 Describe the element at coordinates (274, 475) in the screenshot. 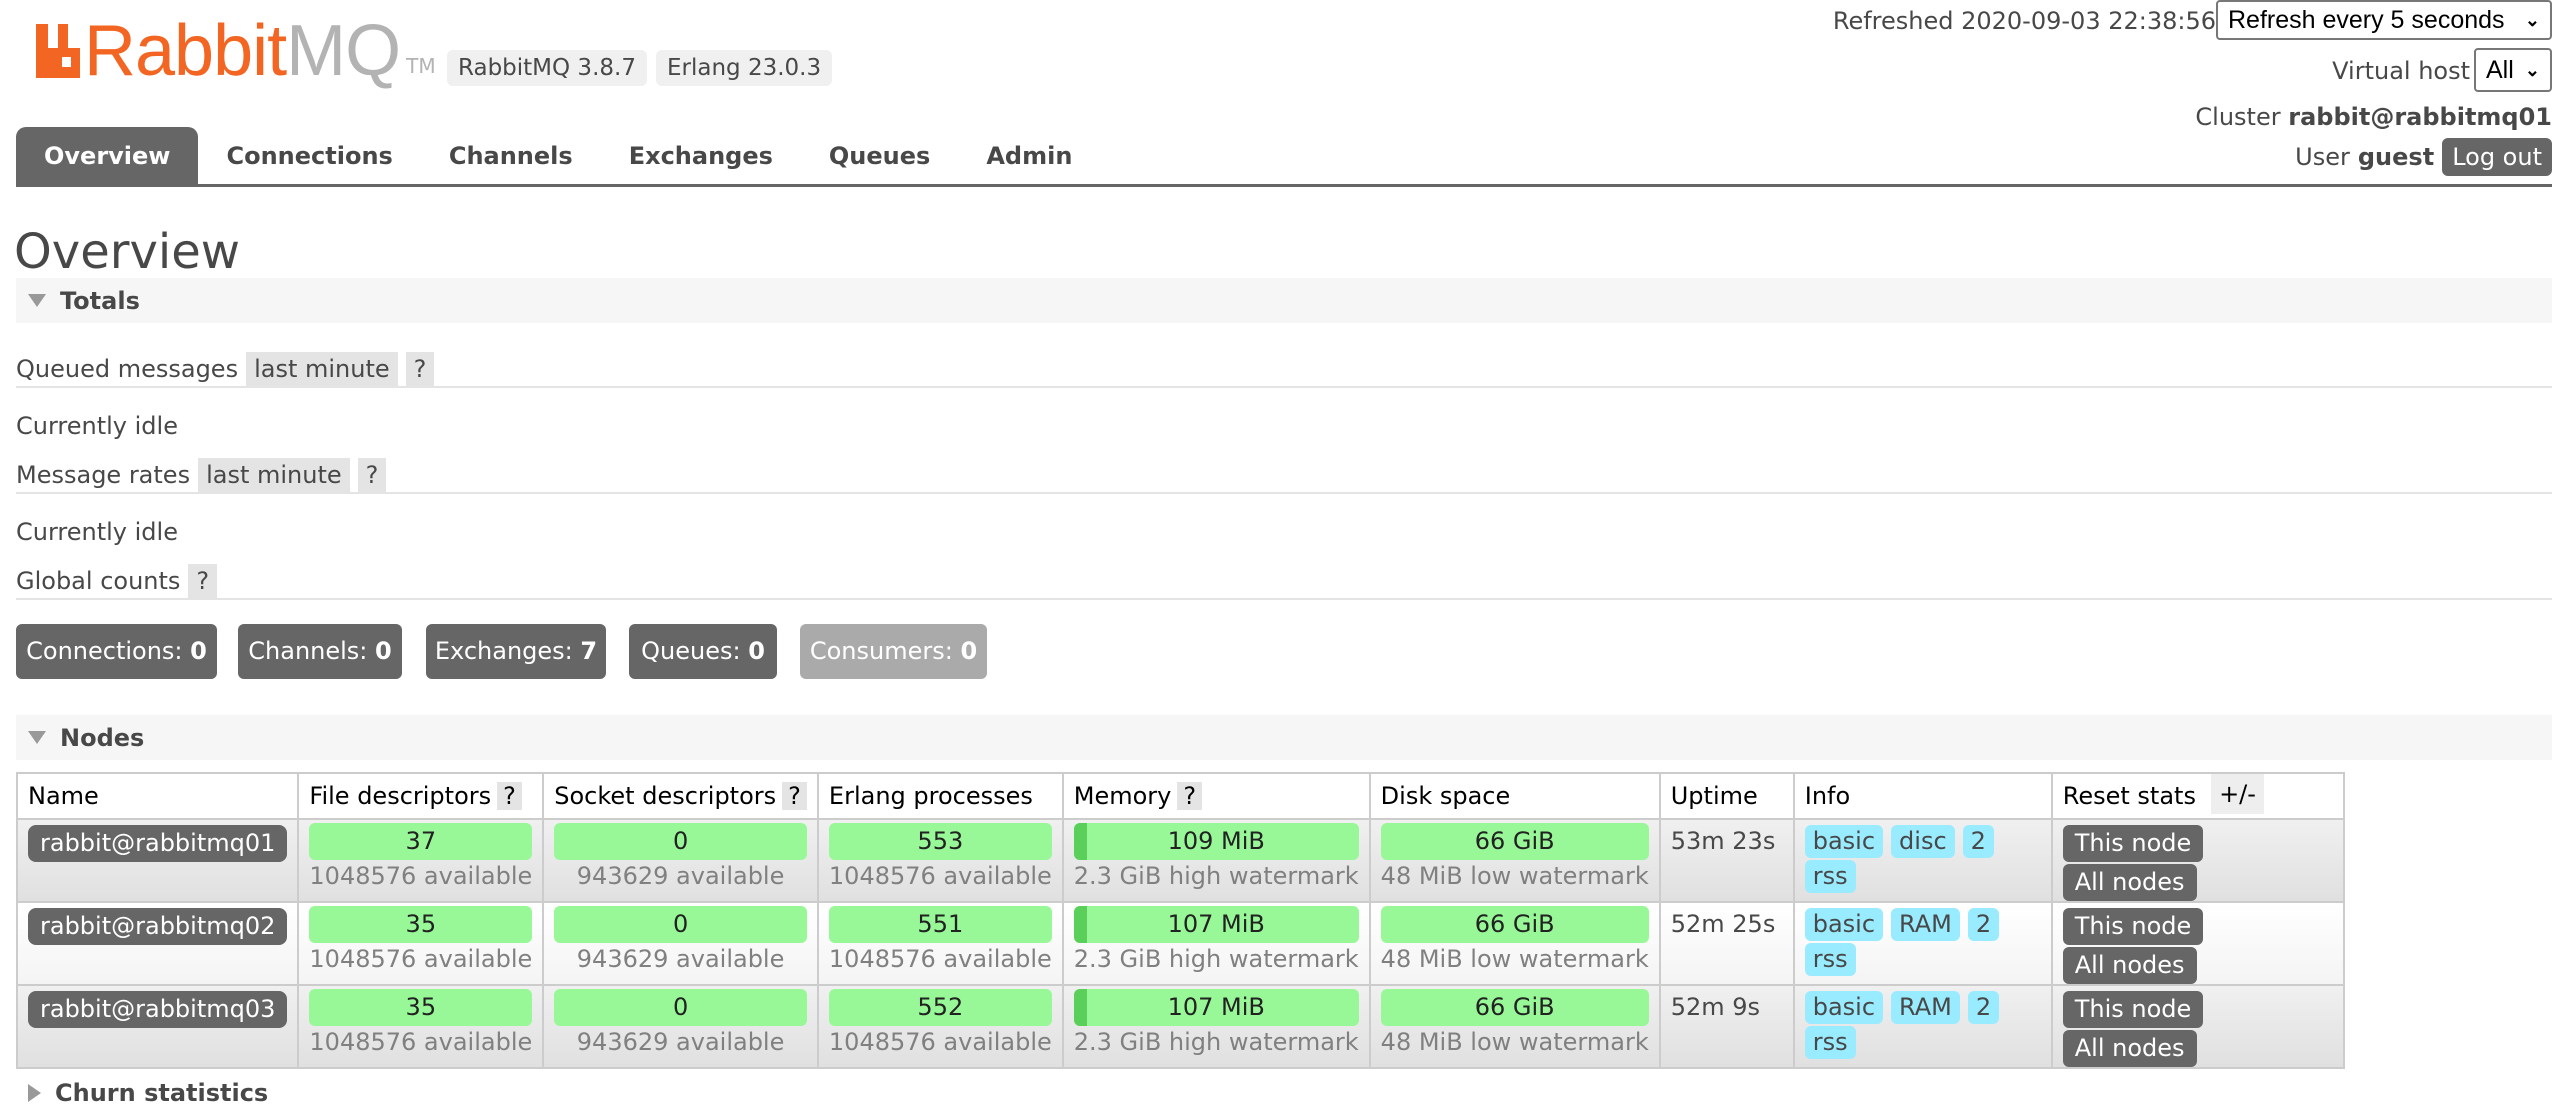

I see `message-rates-range-selector: last minute` at that location.